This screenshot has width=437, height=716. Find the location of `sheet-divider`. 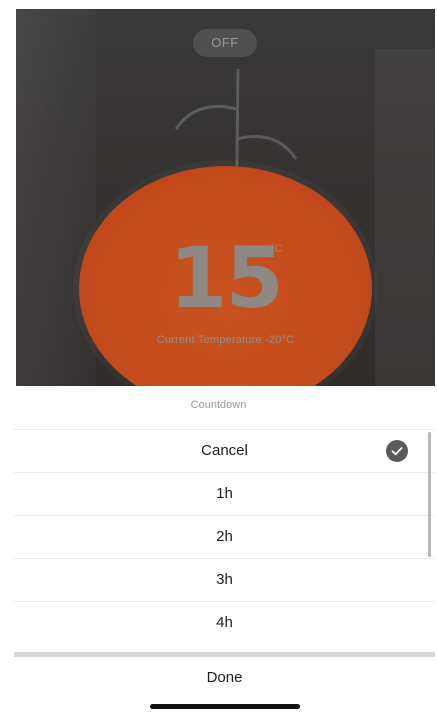

sheet-divider is located at coordinates (224, 654).